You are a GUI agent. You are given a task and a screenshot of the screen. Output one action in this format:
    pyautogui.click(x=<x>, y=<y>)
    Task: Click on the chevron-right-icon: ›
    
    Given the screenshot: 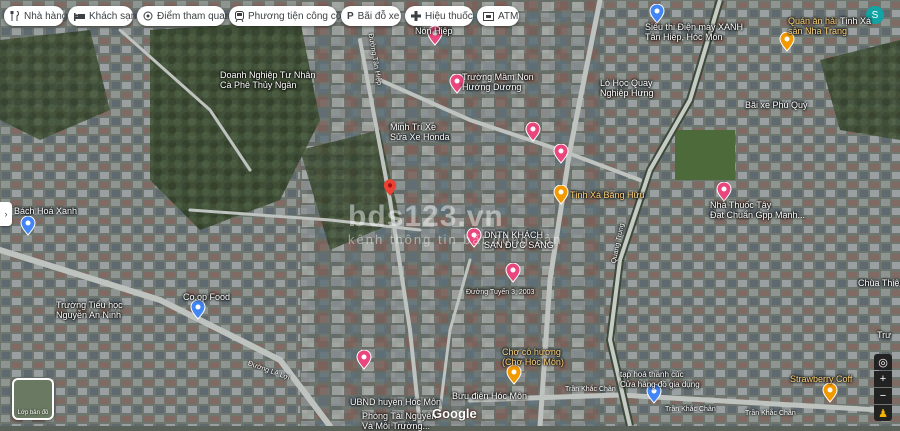 What is the action you would take?
    pyautogui.click(x=6, y=214)
    